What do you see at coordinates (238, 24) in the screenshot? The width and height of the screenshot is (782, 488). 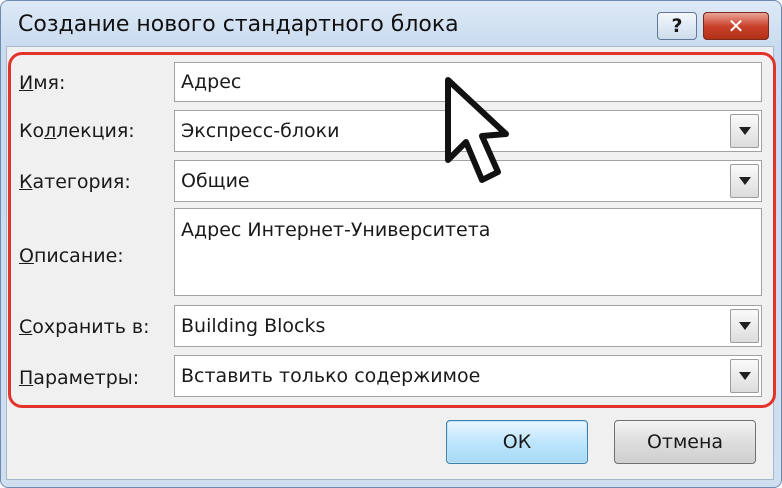 I see `window-title: Создание нового стандартного блока` at bounding box center [238, 24].